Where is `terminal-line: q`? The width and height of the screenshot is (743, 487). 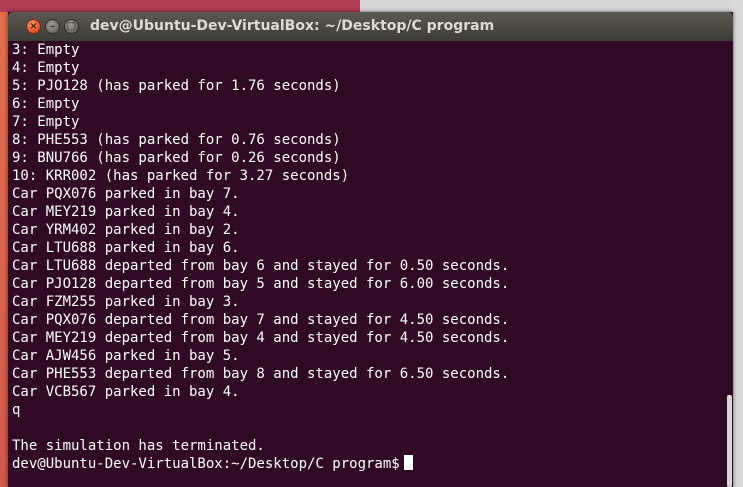 terminal-line: q is located at coordinates (16, 410).